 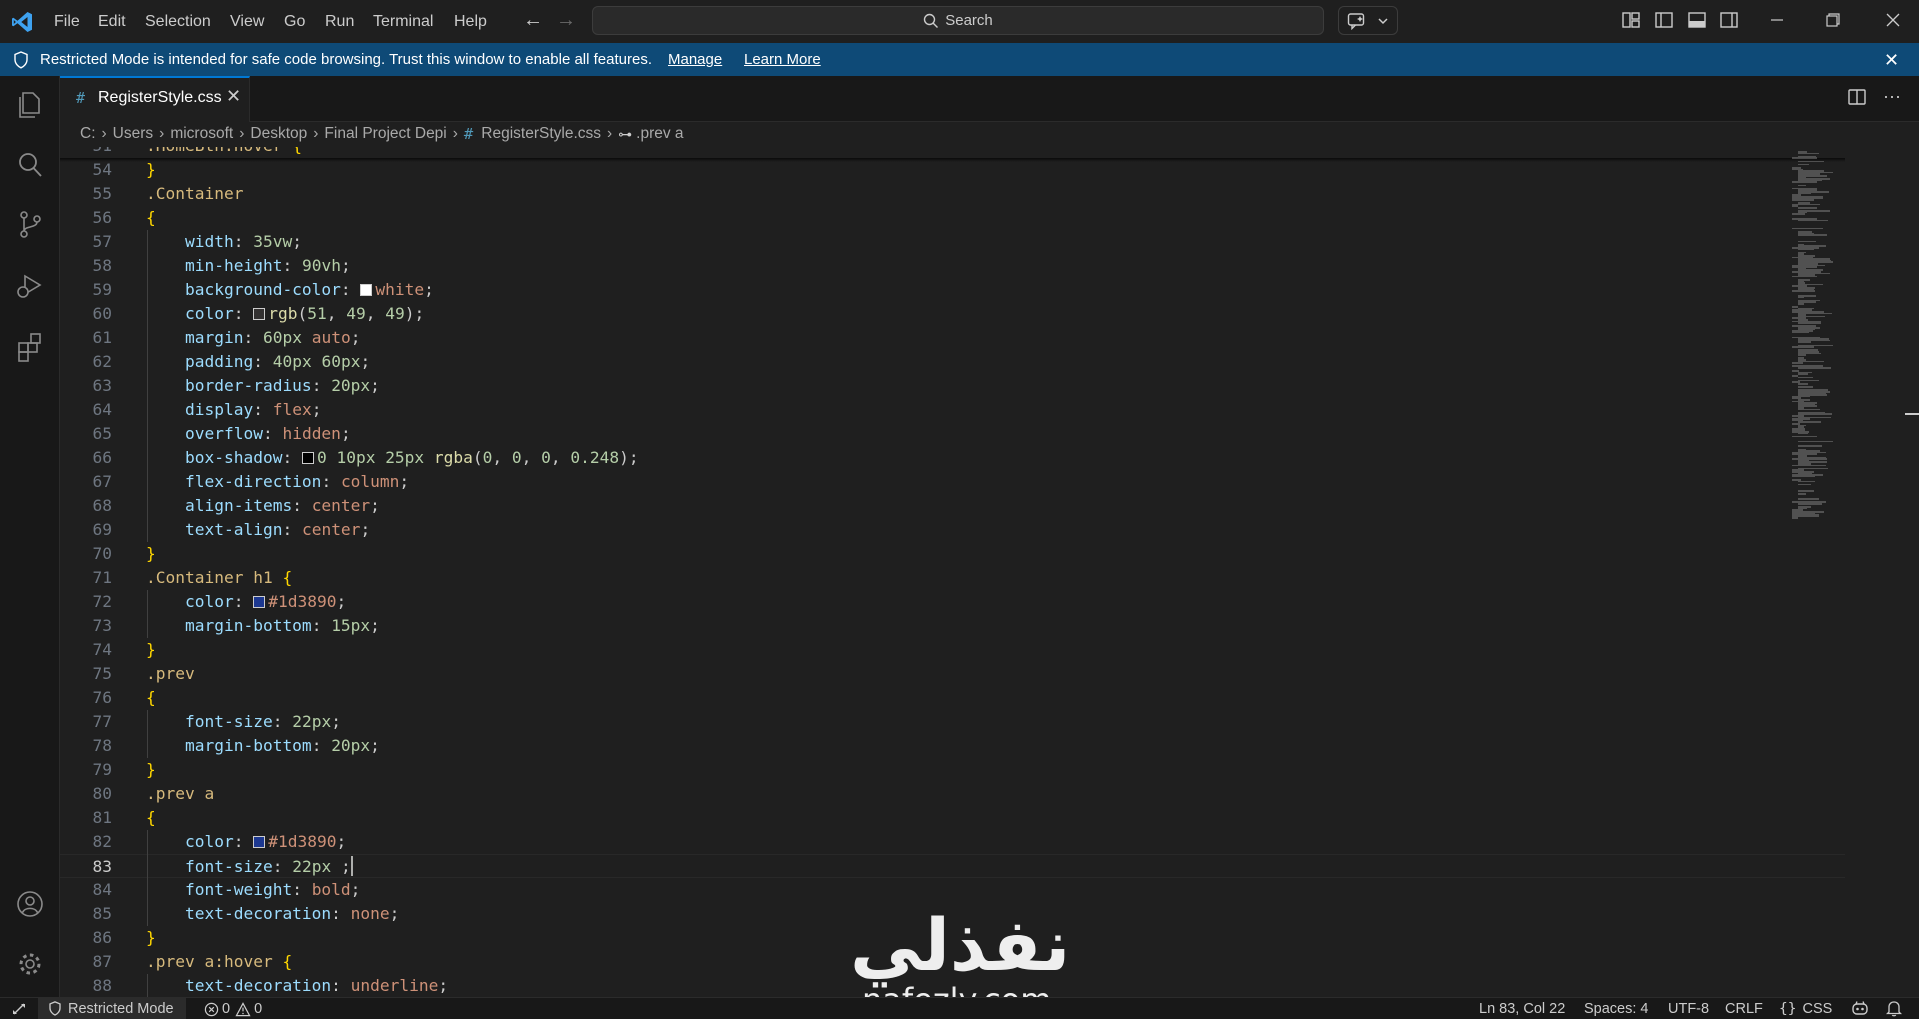 What do you see at coordinates (1368, 20) in the screenshot?
I see `copilot-button` at bounding box center [1368, 20].